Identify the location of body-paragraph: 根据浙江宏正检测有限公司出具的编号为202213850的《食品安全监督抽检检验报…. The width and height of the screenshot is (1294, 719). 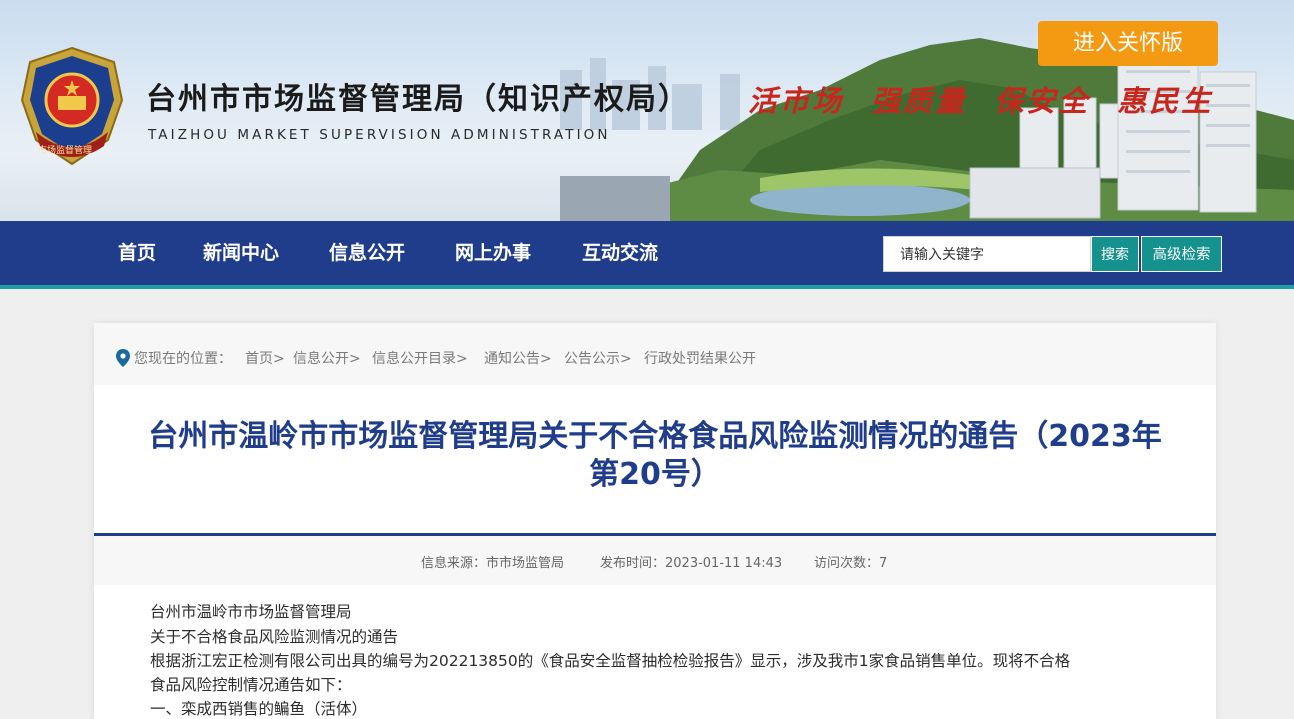
(610, 661).